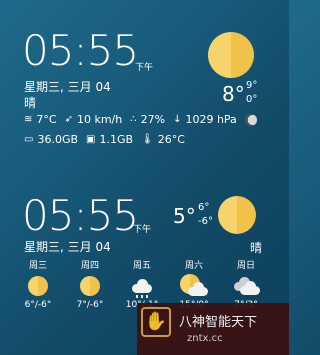 Image resolution: width=320 pixels, height=355 pixels. Describe the element at coordinates (205, 215) in the screenshot. I see `temp-range: 6° -6°` at that location.